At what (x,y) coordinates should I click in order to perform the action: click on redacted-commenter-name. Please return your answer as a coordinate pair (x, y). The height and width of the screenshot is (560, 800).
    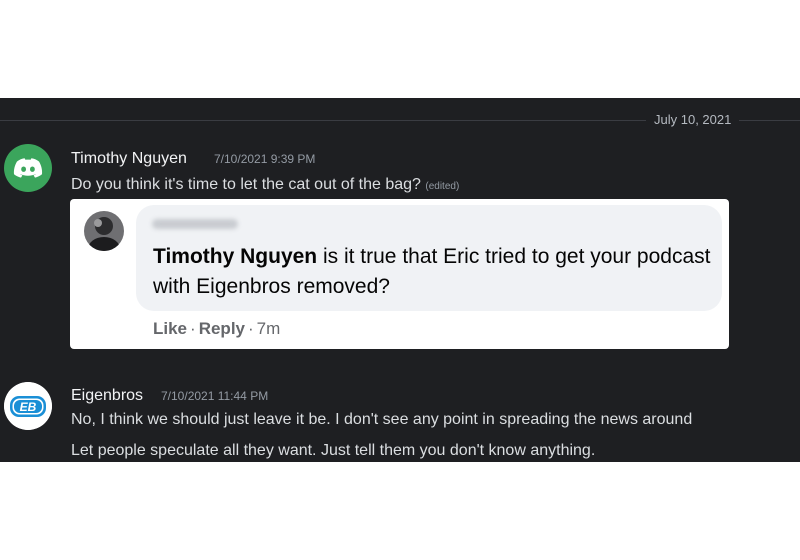
    Looking at the image, I should click on (195, 224).